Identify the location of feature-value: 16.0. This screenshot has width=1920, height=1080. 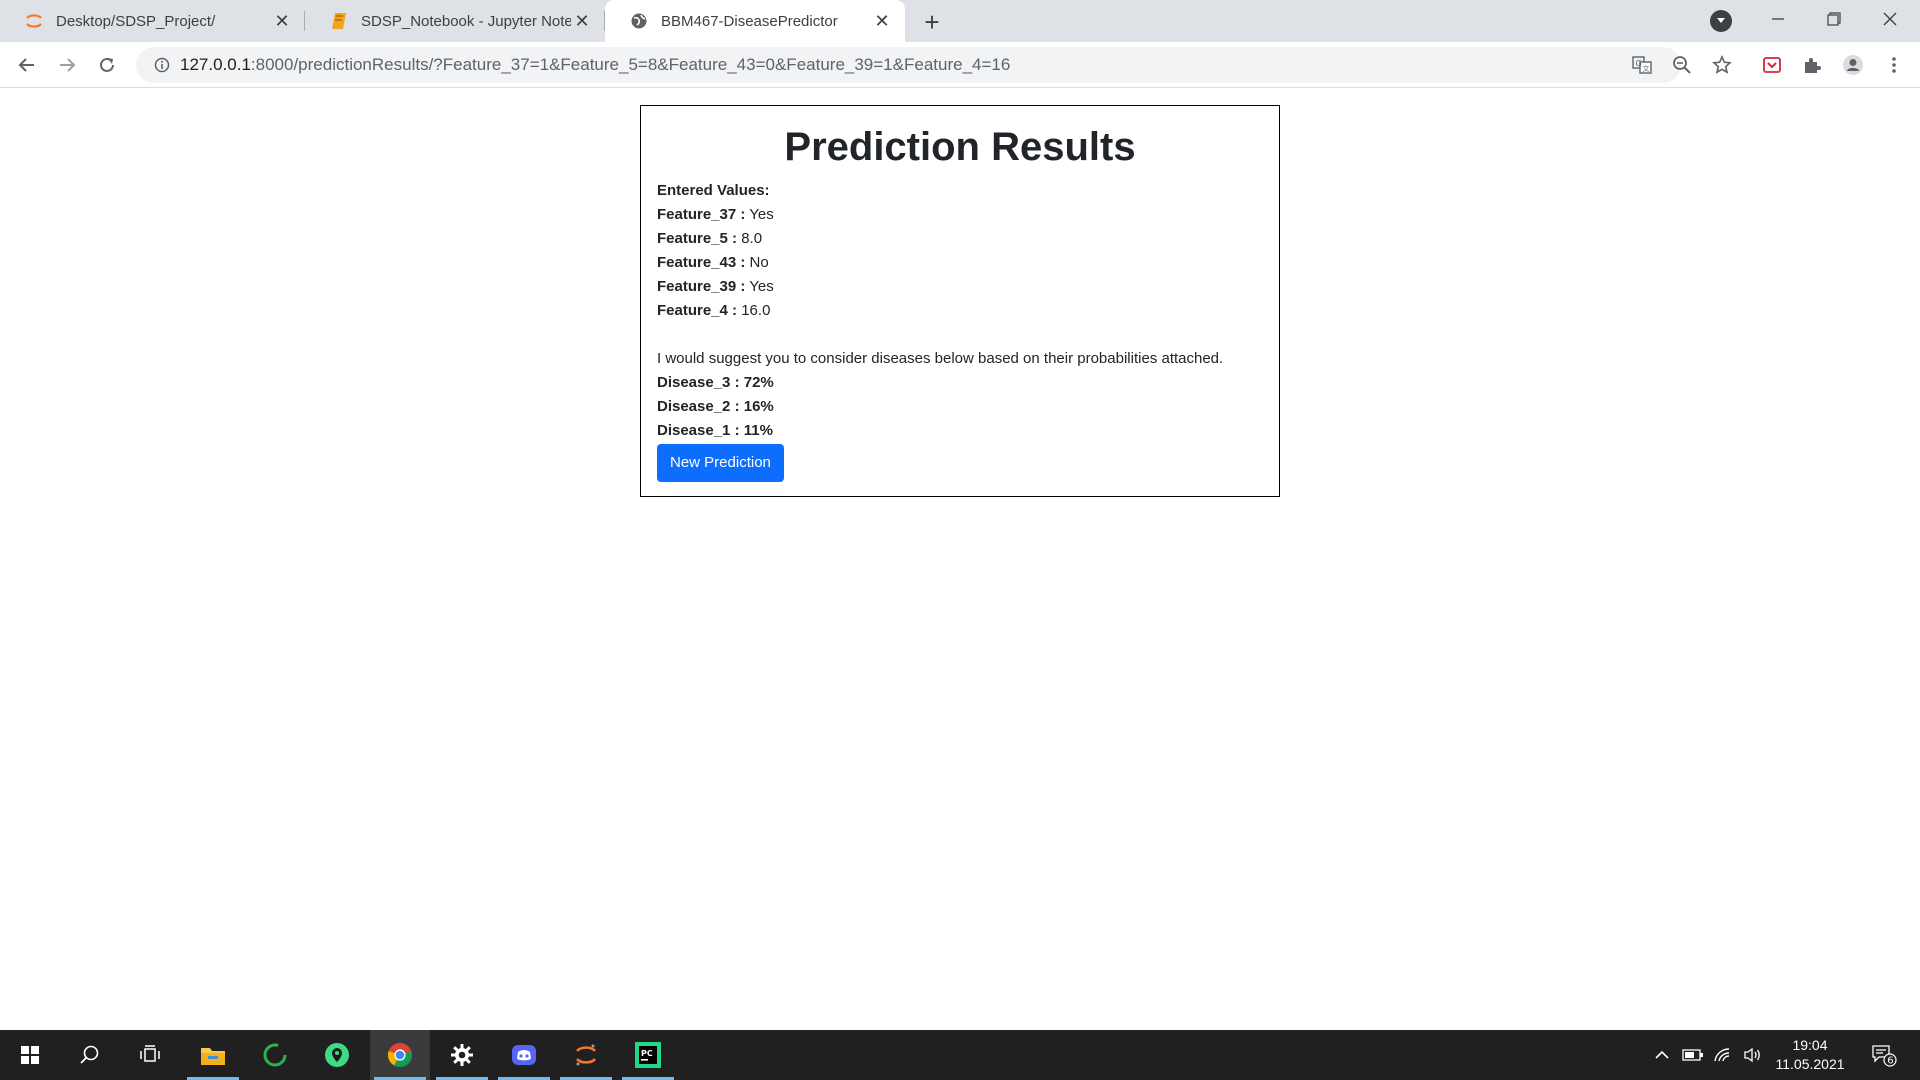
(756, 310).